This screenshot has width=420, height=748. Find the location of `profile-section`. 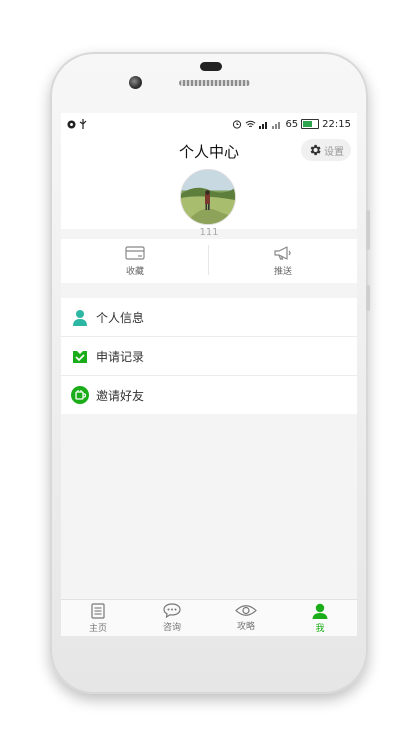

profile-section is located at coordinates (209, 197).